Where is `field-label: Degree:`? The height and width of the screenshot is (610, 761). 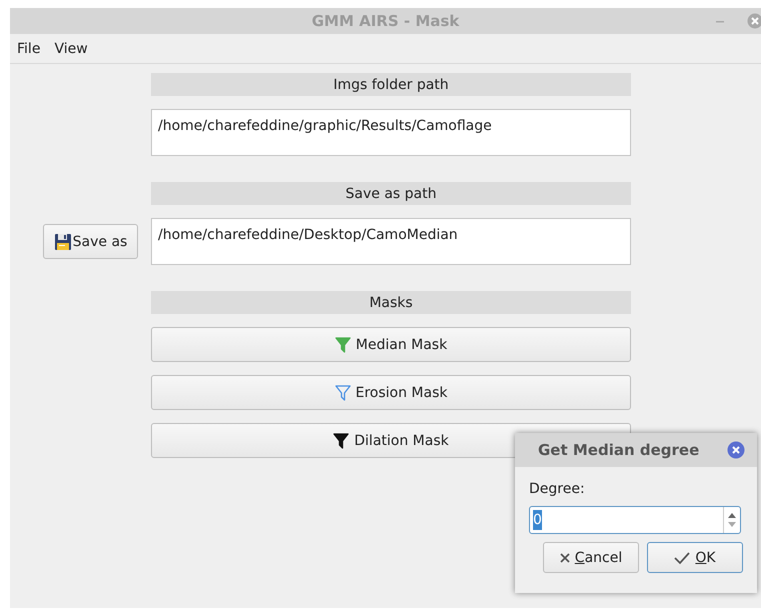
field-label: Degree: is located at coordinates (557, 489).